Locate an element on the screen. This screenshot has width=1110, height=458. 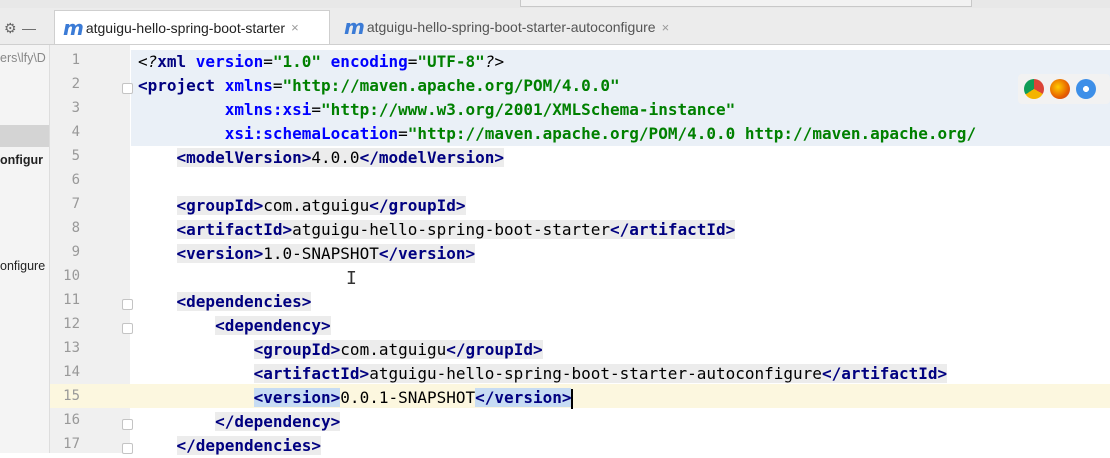
code-line-15: <version>0.0.1-SNAPSHOT</version> is located at coordinates (356, 398).